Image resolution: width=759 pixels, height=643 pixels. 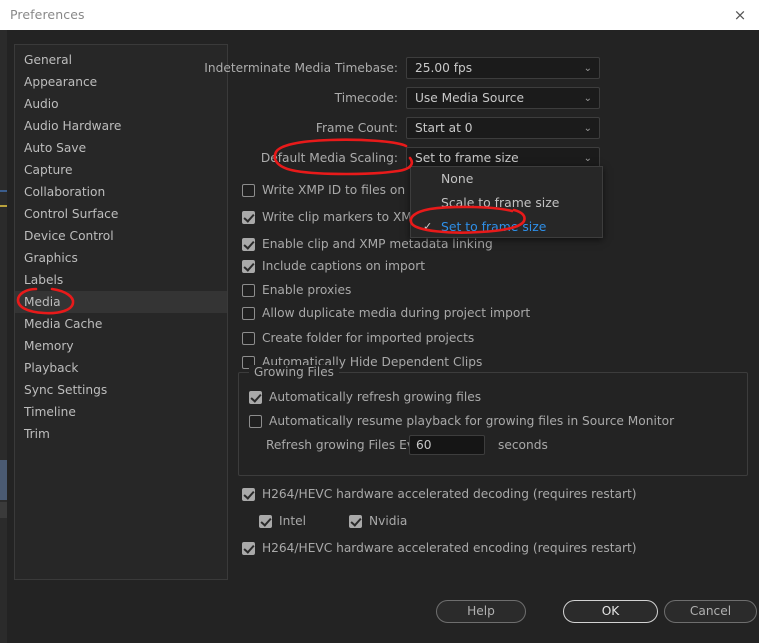 What do you see at coordinates (121, 258) in the screenshot?
I see `sidebar-item-graphics: Graphics` at bounding box center [121, 258].